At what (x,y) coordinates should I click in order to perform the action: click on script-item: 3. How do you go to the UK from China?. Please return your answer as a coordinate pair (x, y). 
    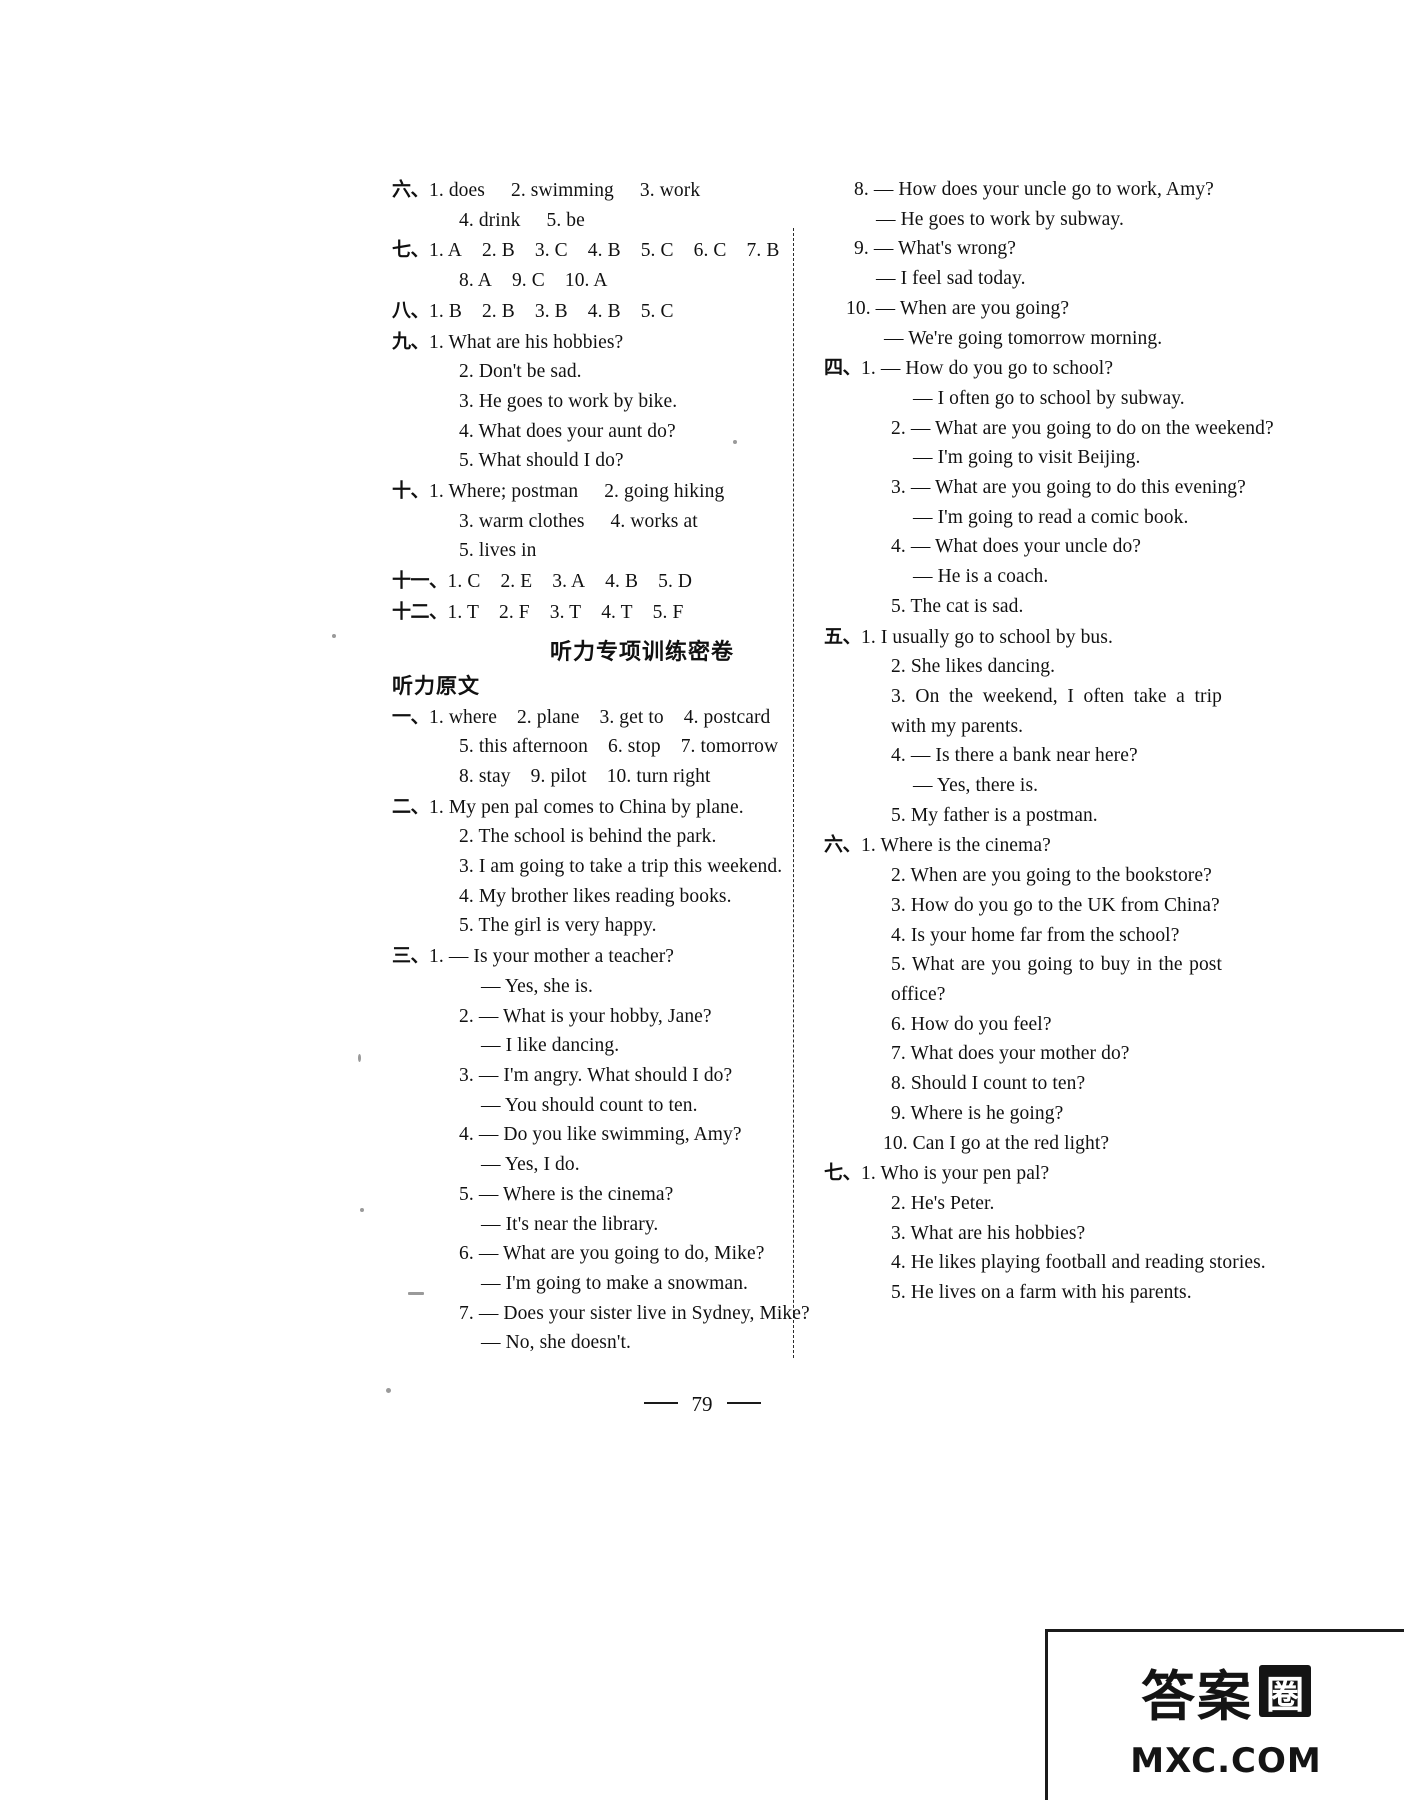
    Looking at the image, I should click on (1055, 905).